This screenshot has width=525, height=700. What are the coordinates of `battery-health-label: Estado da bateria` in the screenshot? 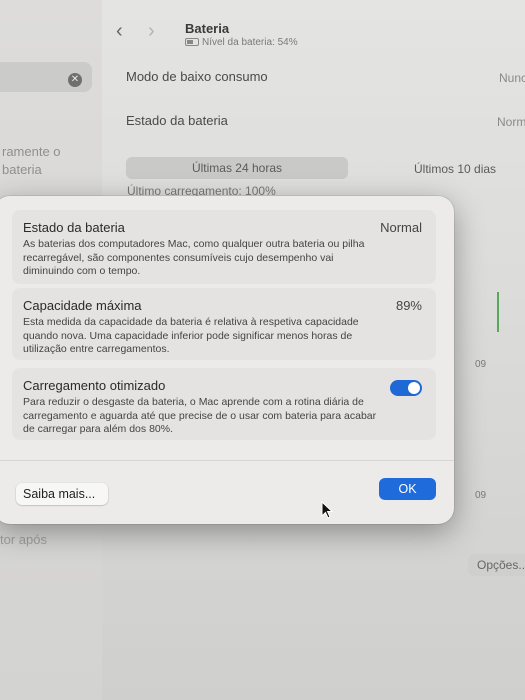 It's located at (177, 120).